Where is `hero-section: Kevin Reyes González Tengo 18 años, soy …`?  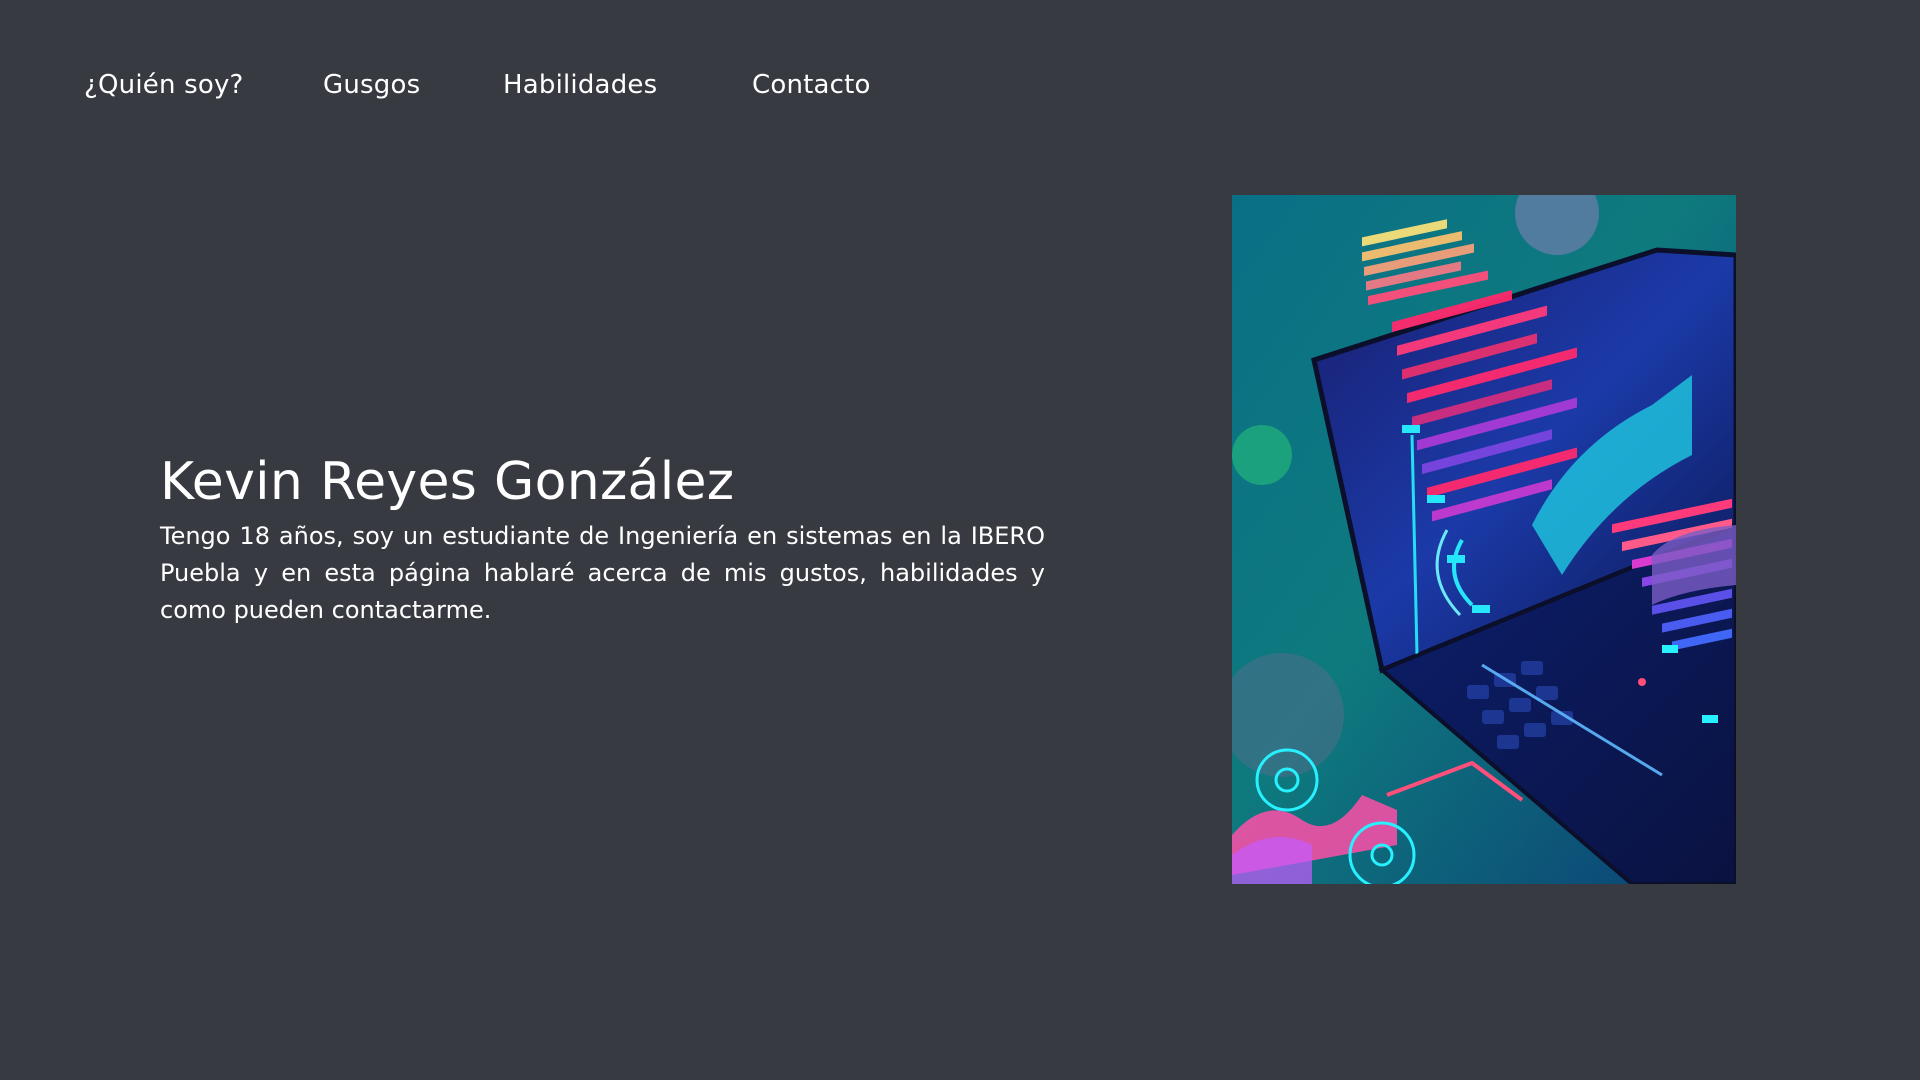
hero-section: Kevin Reyes González Tengo 18 años, soy … is located at coordinates (602, 537).